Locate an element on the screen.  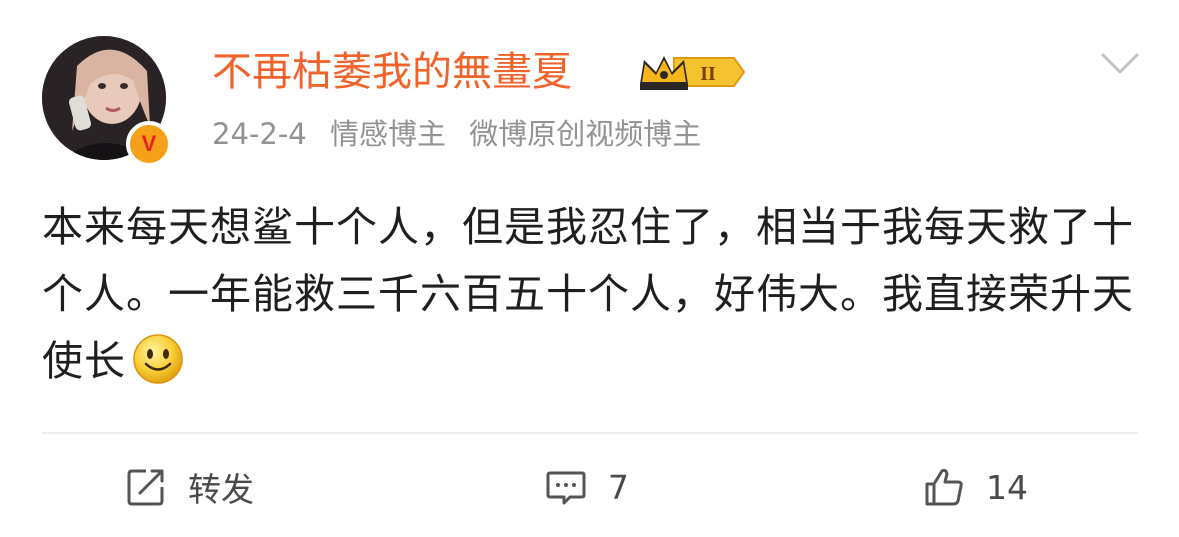
repost-button: 转发 is located at coordinates (189, 487).